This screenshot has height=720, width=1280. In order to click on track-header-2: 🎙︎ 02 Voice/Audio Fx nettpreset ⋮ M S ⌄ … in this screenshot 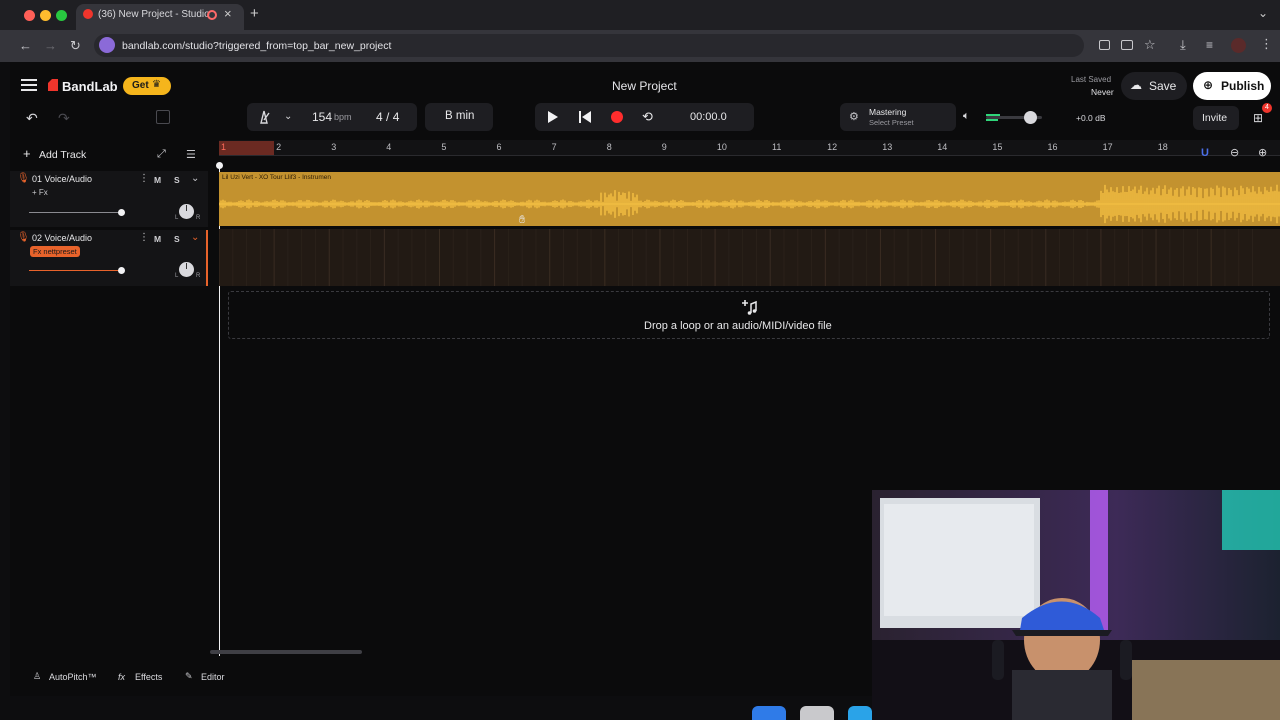, I will do `click(109, 258)`.